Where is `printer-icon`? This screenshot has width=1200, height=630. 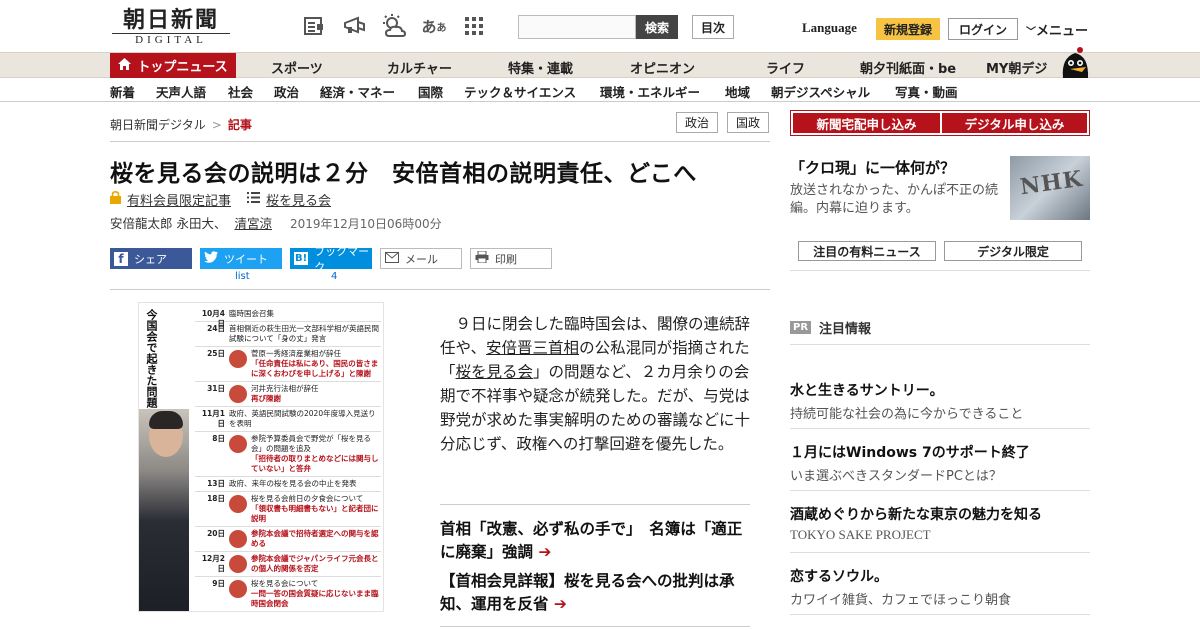
printer-icon is located at coordinates (482, 258).